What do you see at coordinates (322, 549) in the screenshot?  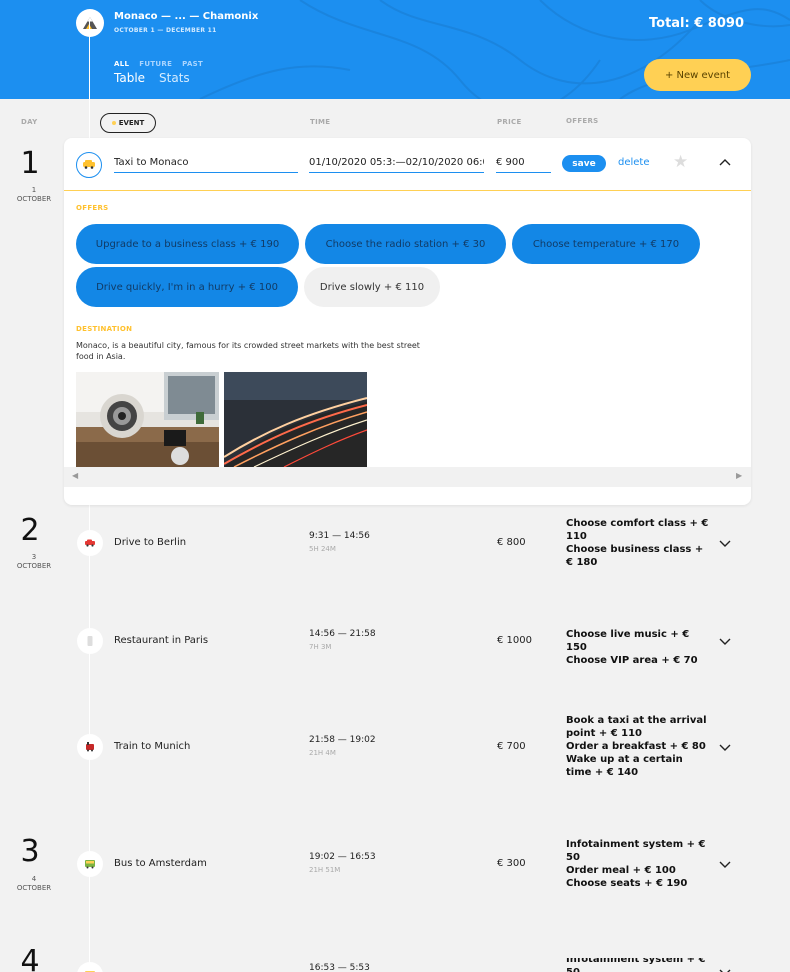 I see `event-duration: 5H 24M` at bounding box center [322, 549].